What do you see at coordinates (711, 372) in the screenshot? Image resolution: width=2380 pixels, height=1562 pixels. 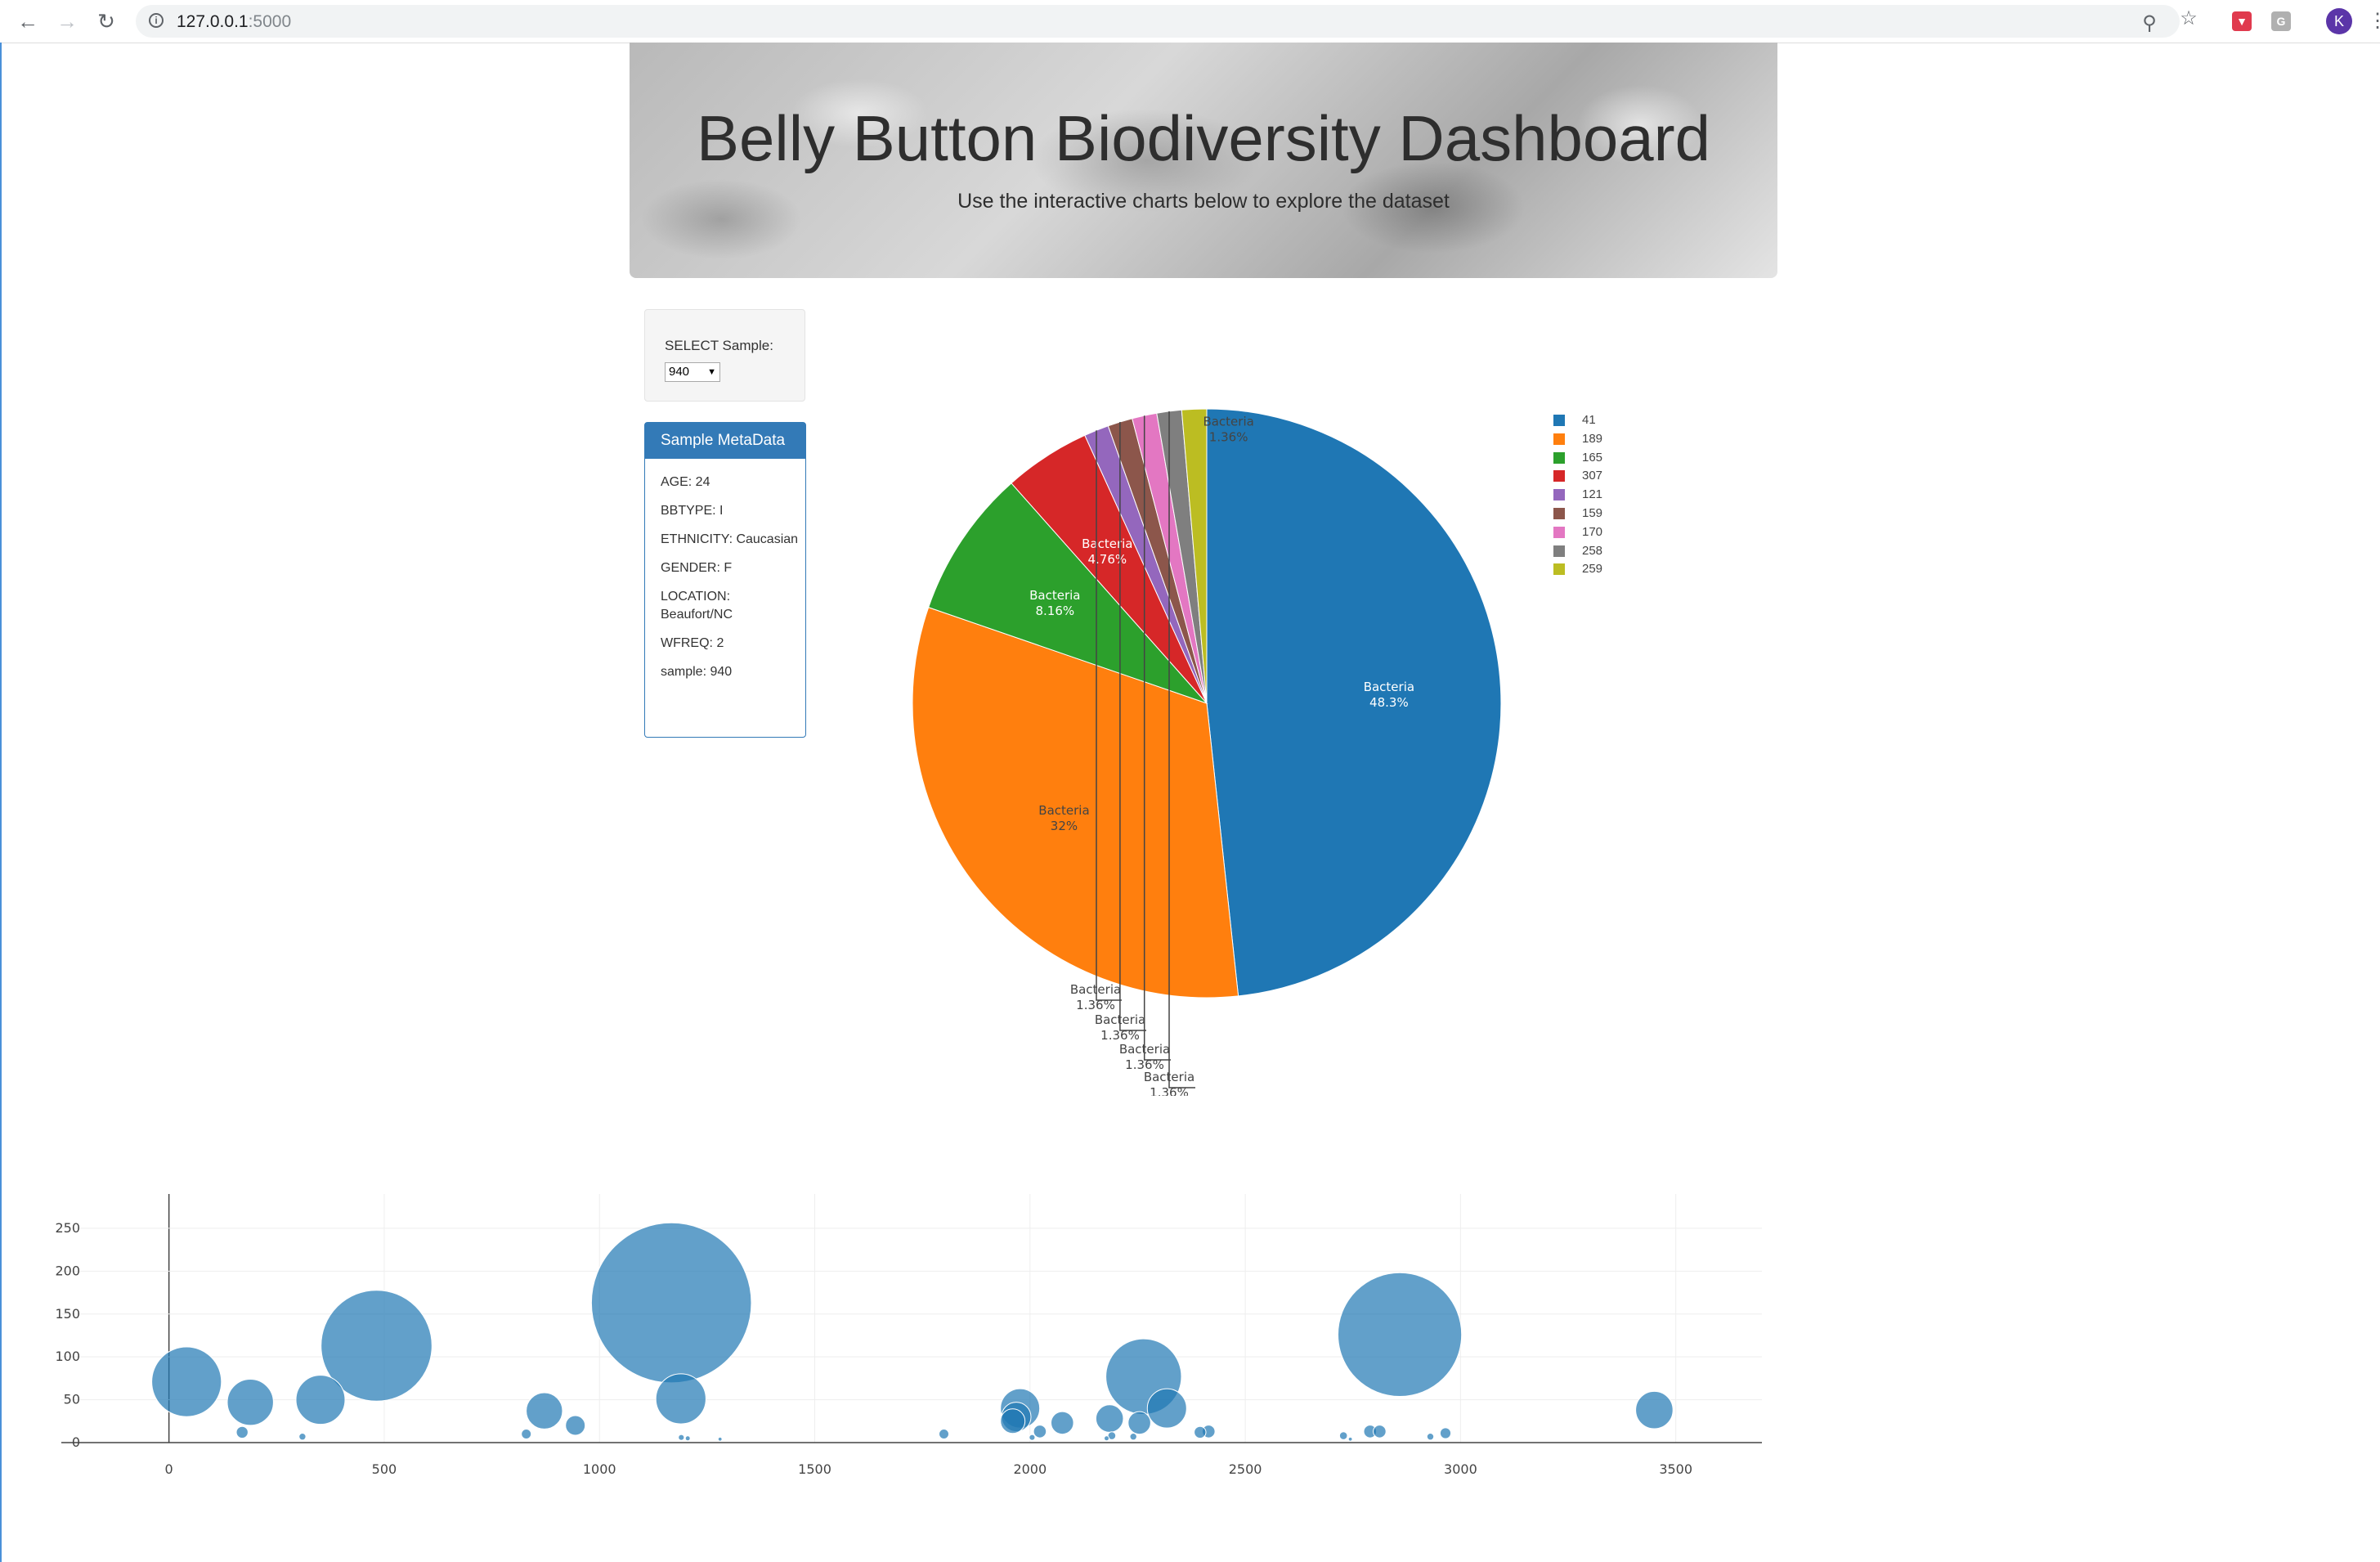 I see `dropdown-arrow-icon: ▼` at bounding box center [711, 372].